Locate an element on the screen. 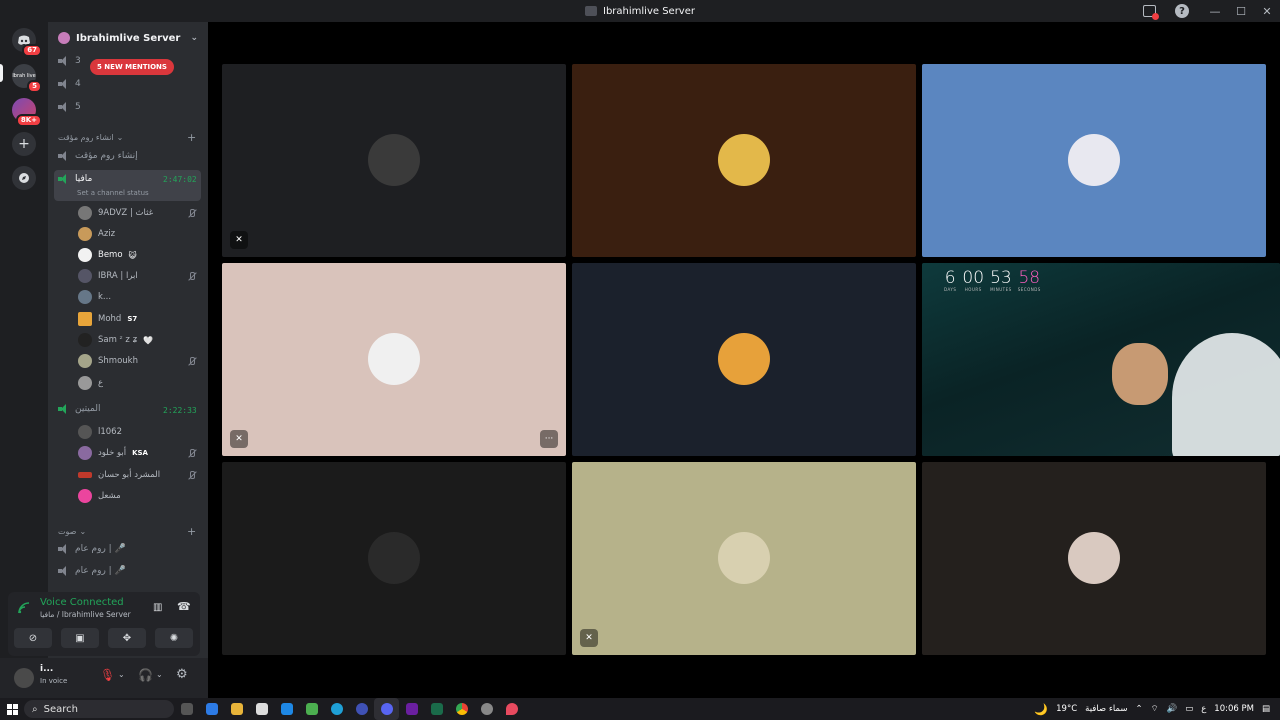 The image size is (1280, 720). voice-channel-3: 3 is located at coordinates (69, 61).